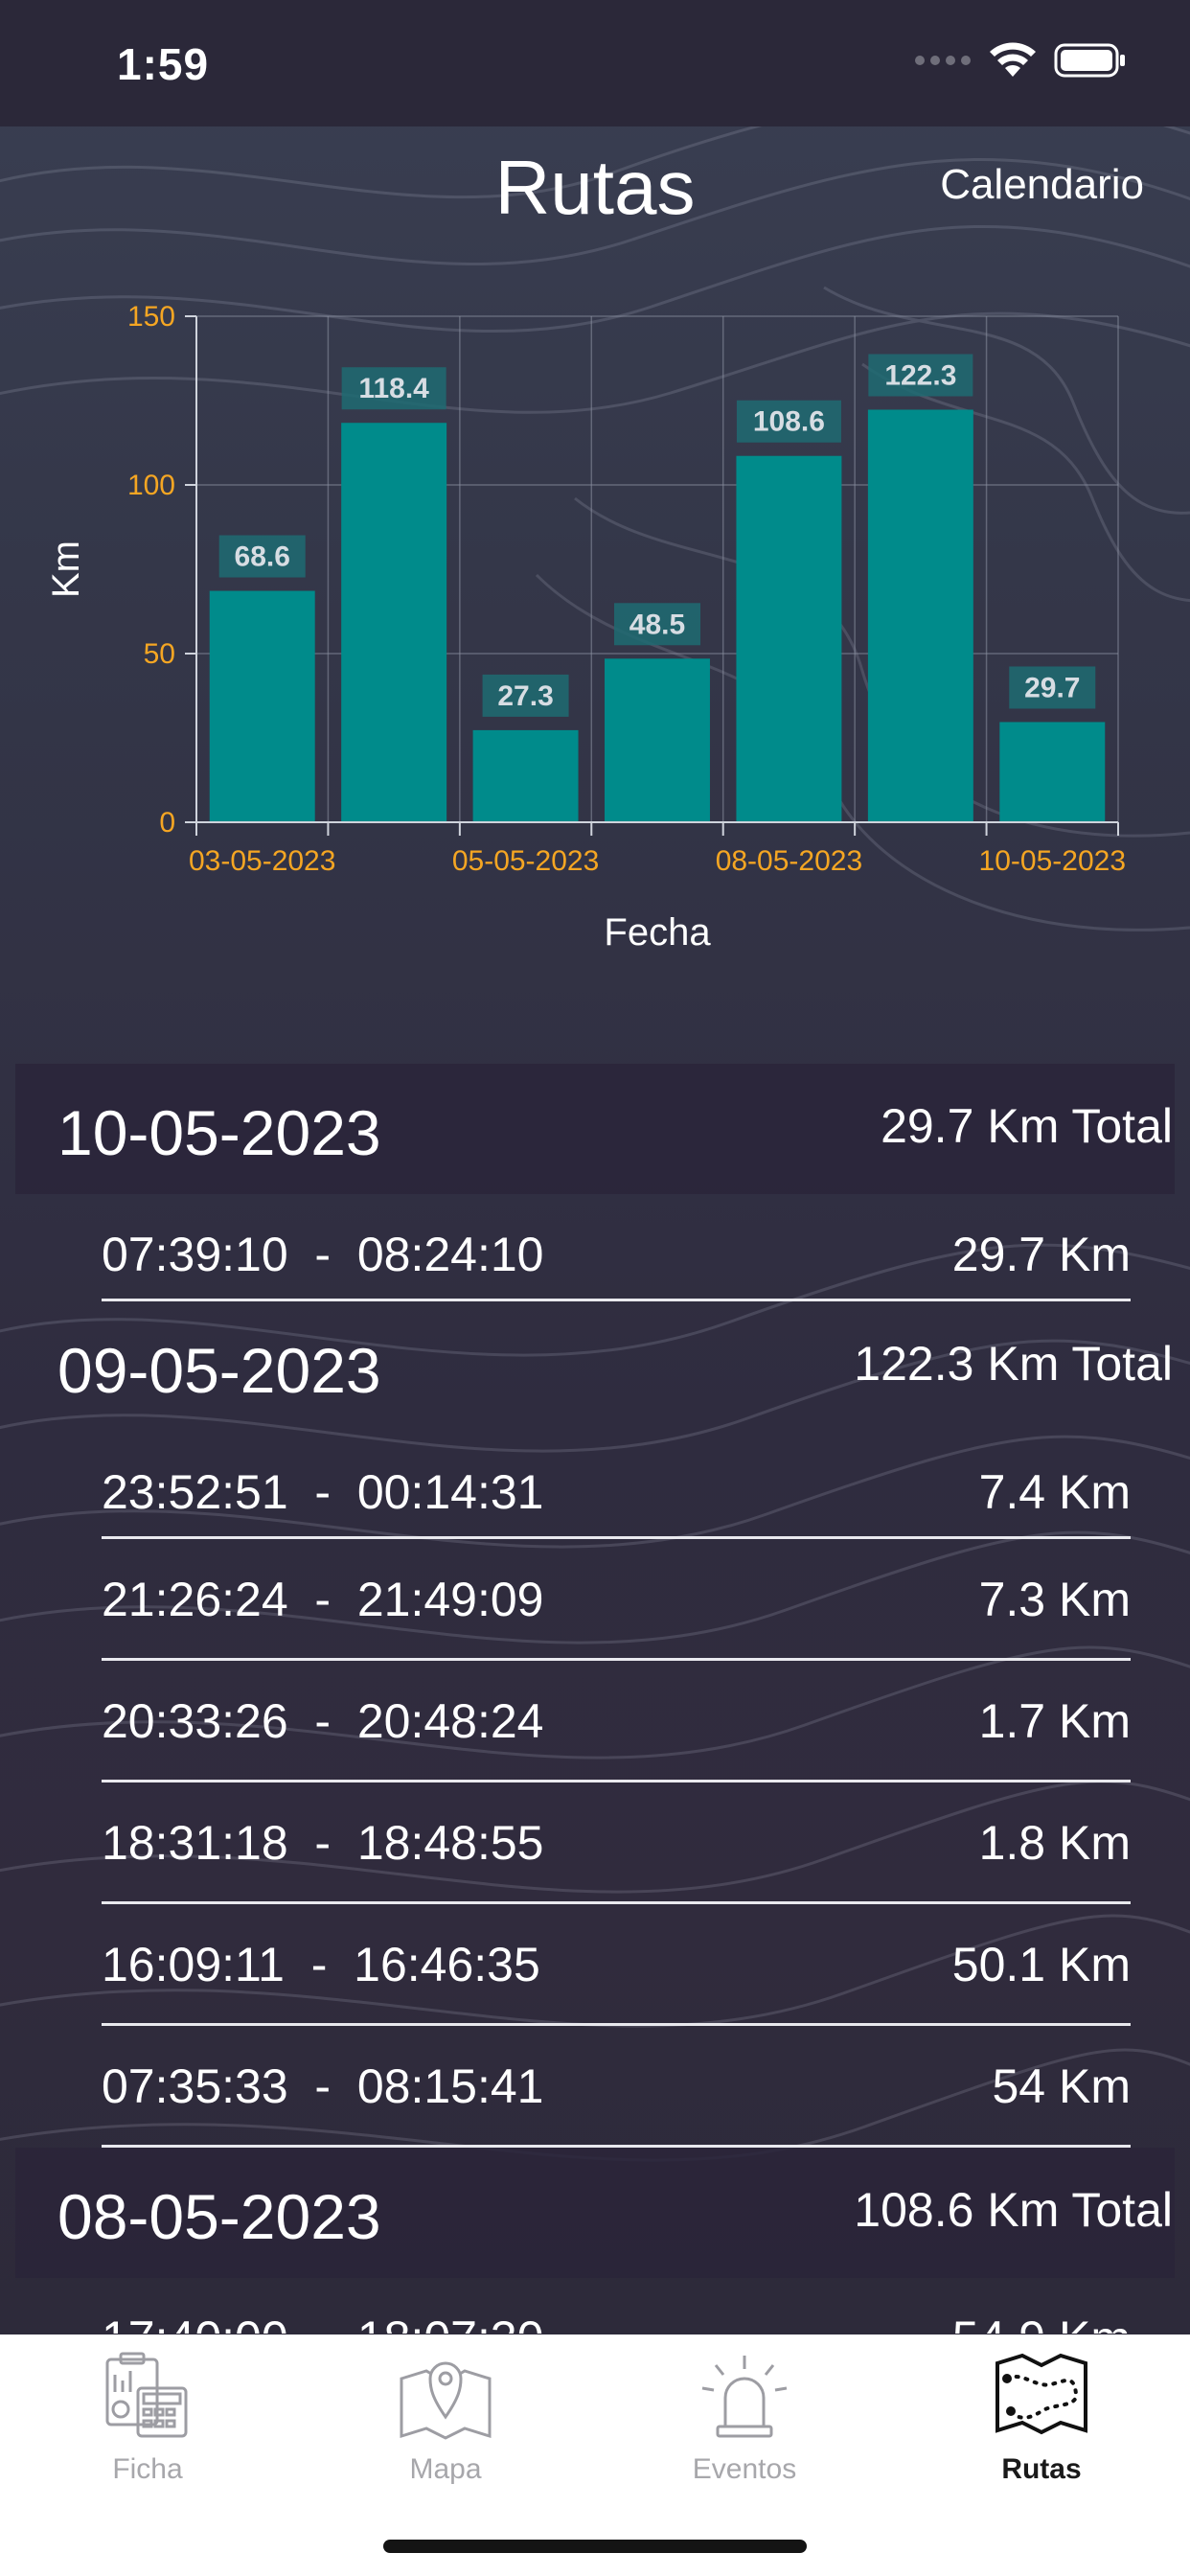 This screenshot has height=2576, width=1190. I want to click on route-time-range: 21:26:24 - 21:49:09, so click(323, 1599).